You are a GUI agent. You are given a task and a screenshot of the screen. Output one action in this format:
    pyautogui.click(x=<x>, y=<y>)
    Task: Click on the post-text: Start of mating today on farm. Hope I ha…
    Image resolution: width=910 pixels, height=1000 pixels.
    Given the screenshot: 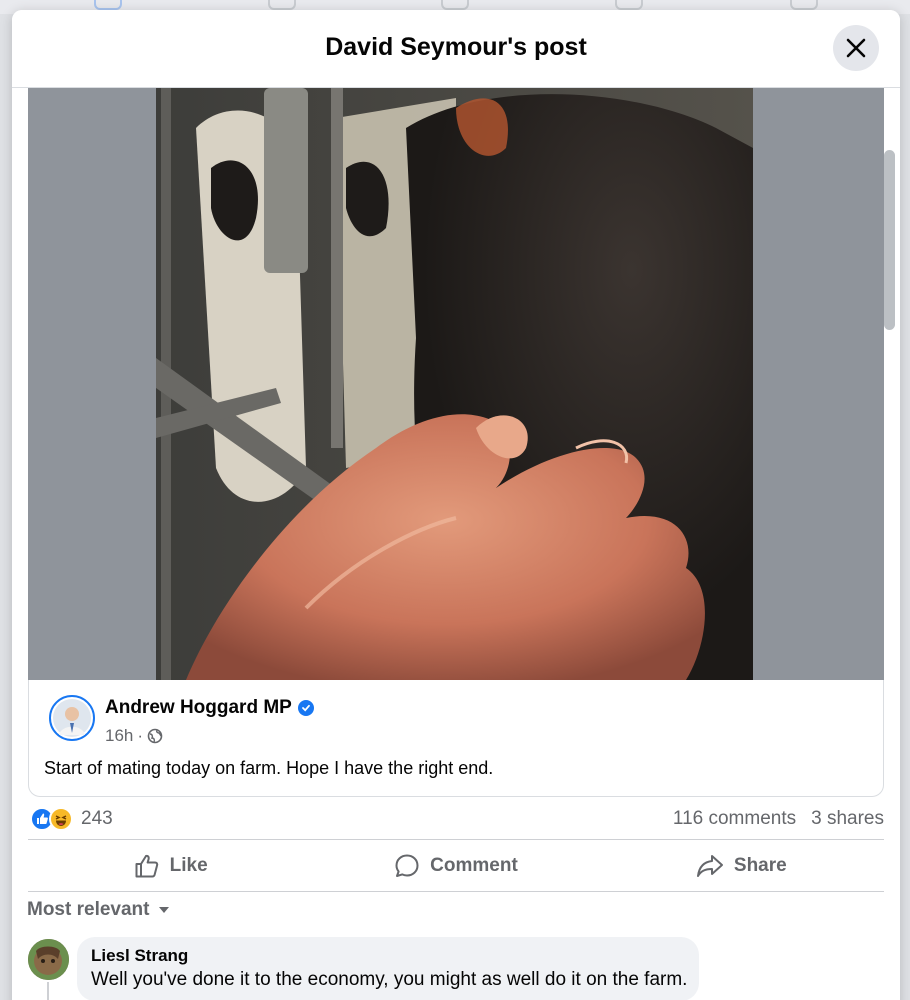 What is the action you would take?
    pyautogui.click(x=269, y=768)
    